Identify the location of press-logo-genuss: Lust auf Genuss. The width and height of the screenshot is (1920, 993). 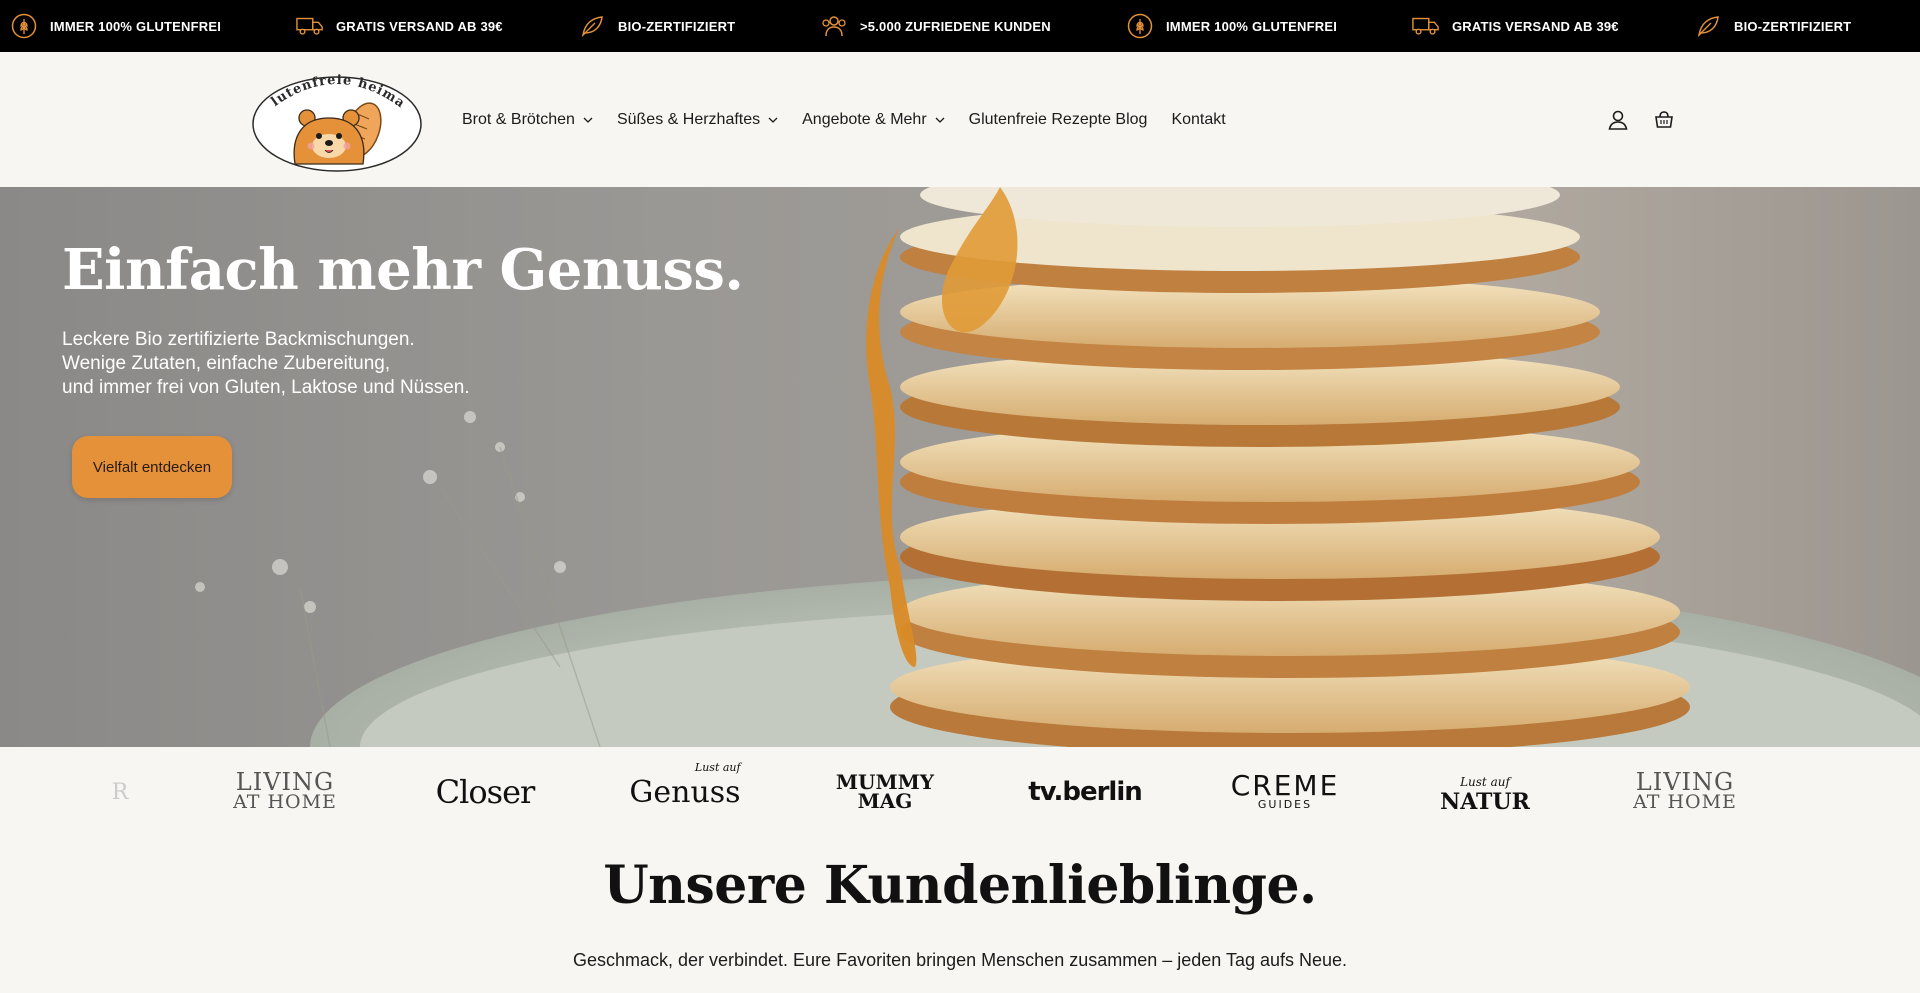
(685, 785).